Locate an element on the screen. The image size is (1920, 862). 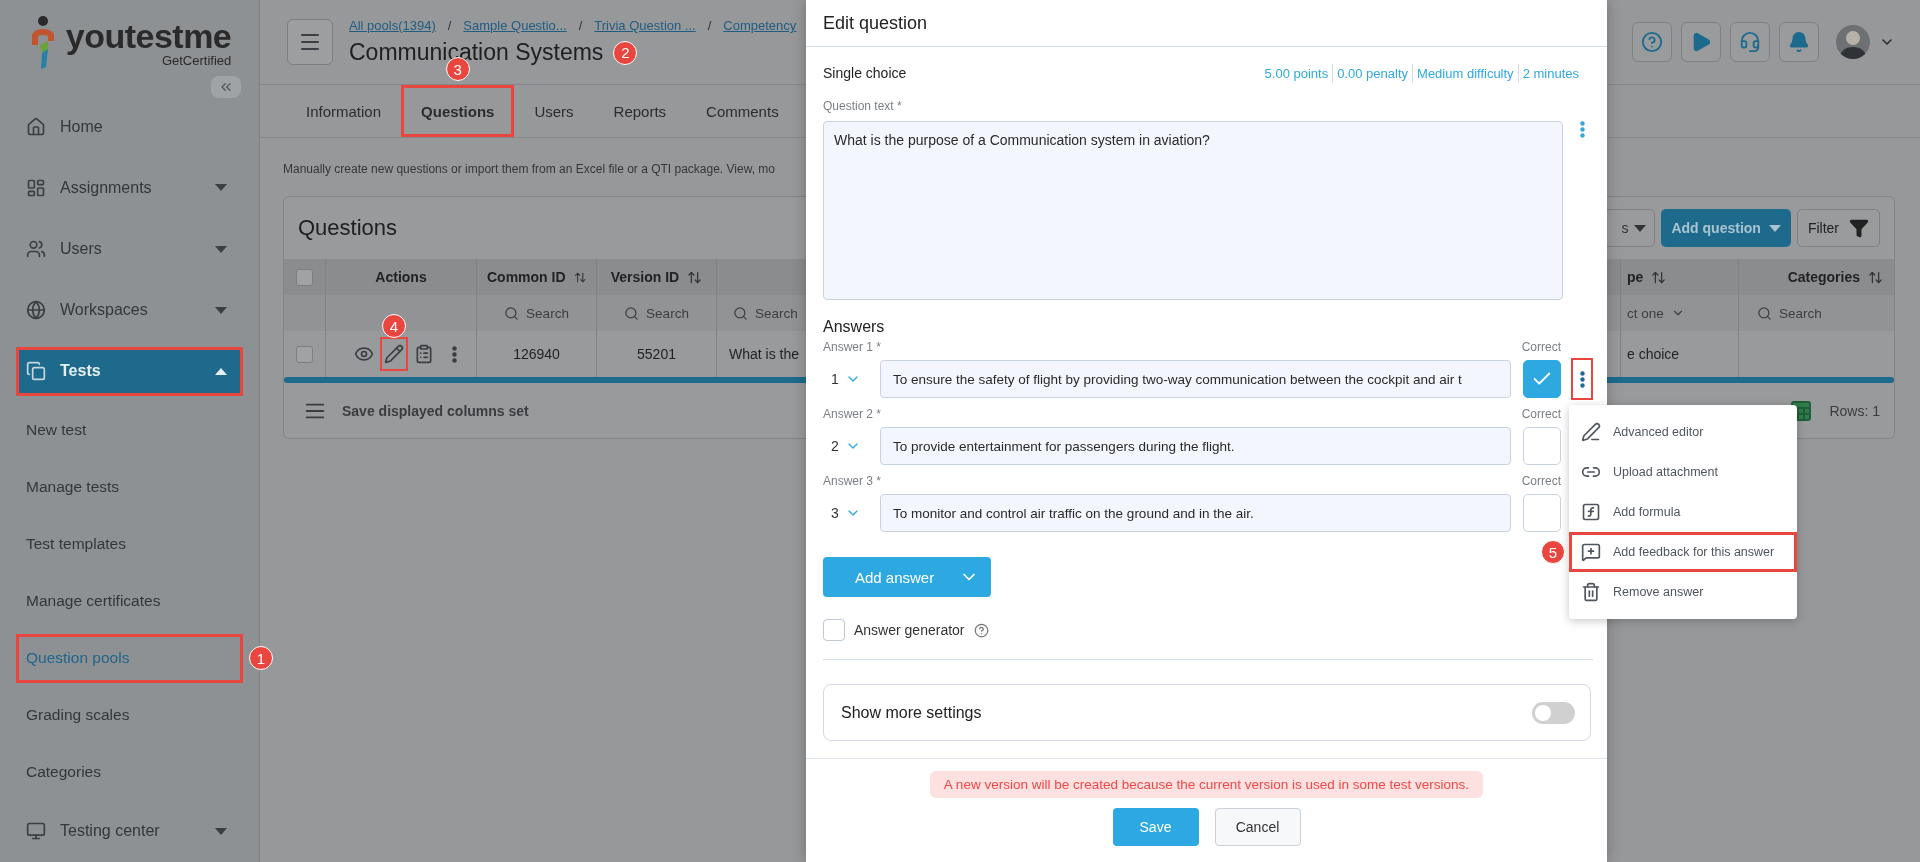
cancel-button: Cancel is located at coordinates (1257, 827).